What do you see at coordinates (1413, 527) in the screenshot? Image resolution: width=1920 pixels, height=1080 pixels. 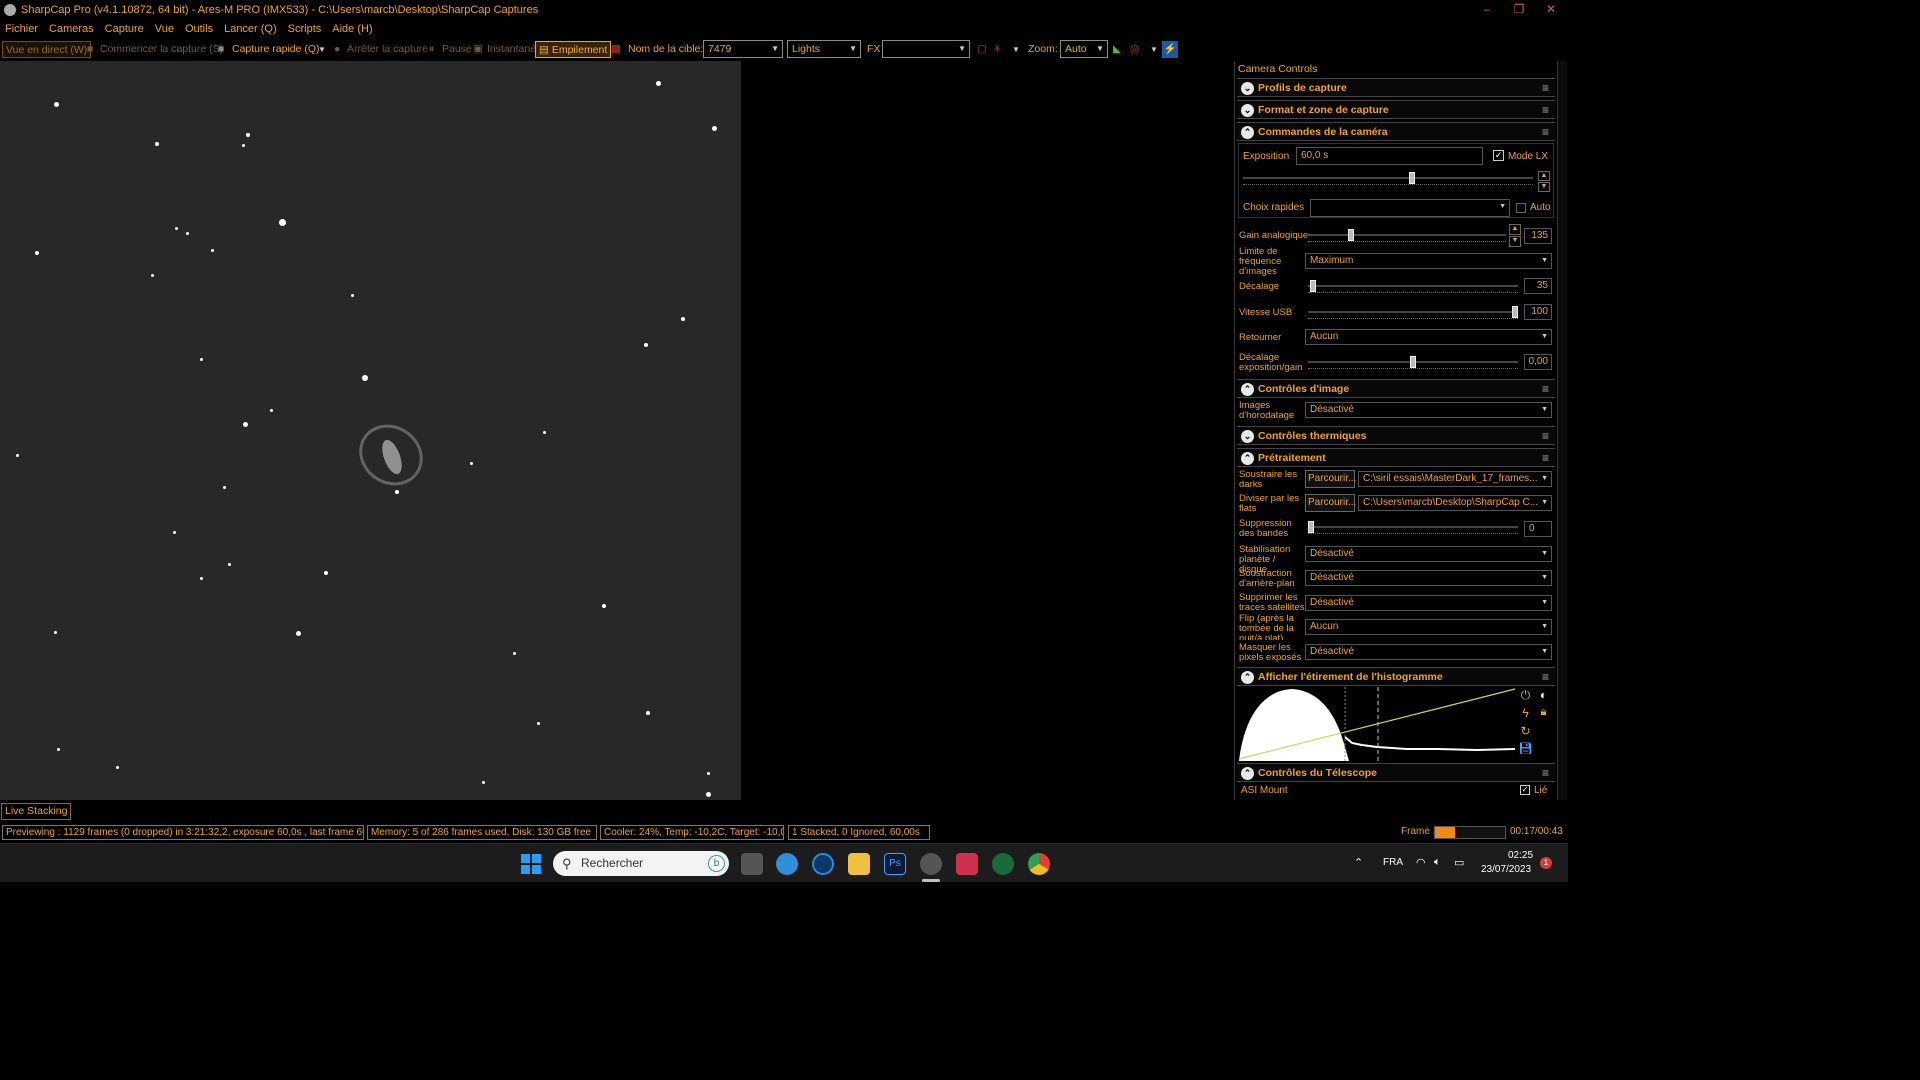 I see `banding-slider` at bounding box center [1413, 527].